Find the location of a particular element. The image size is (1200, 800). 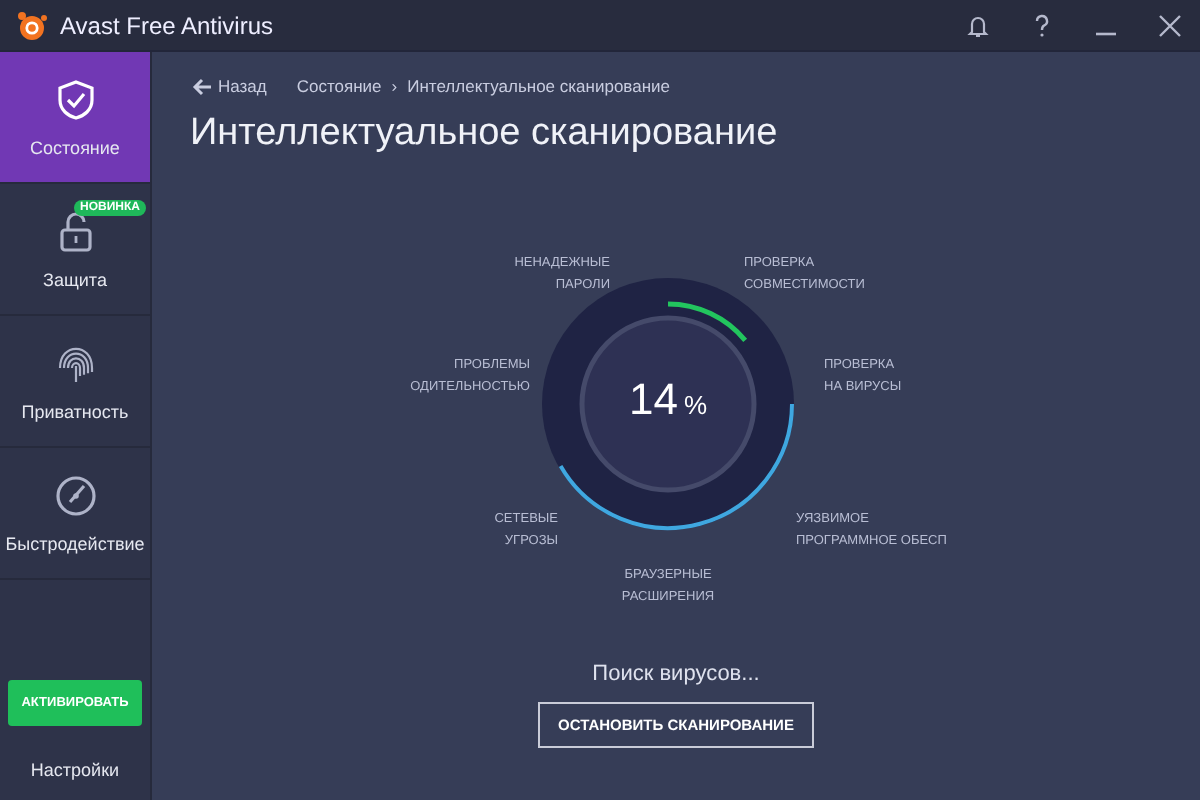

gauge-icon is located at coordinates (75, 495).